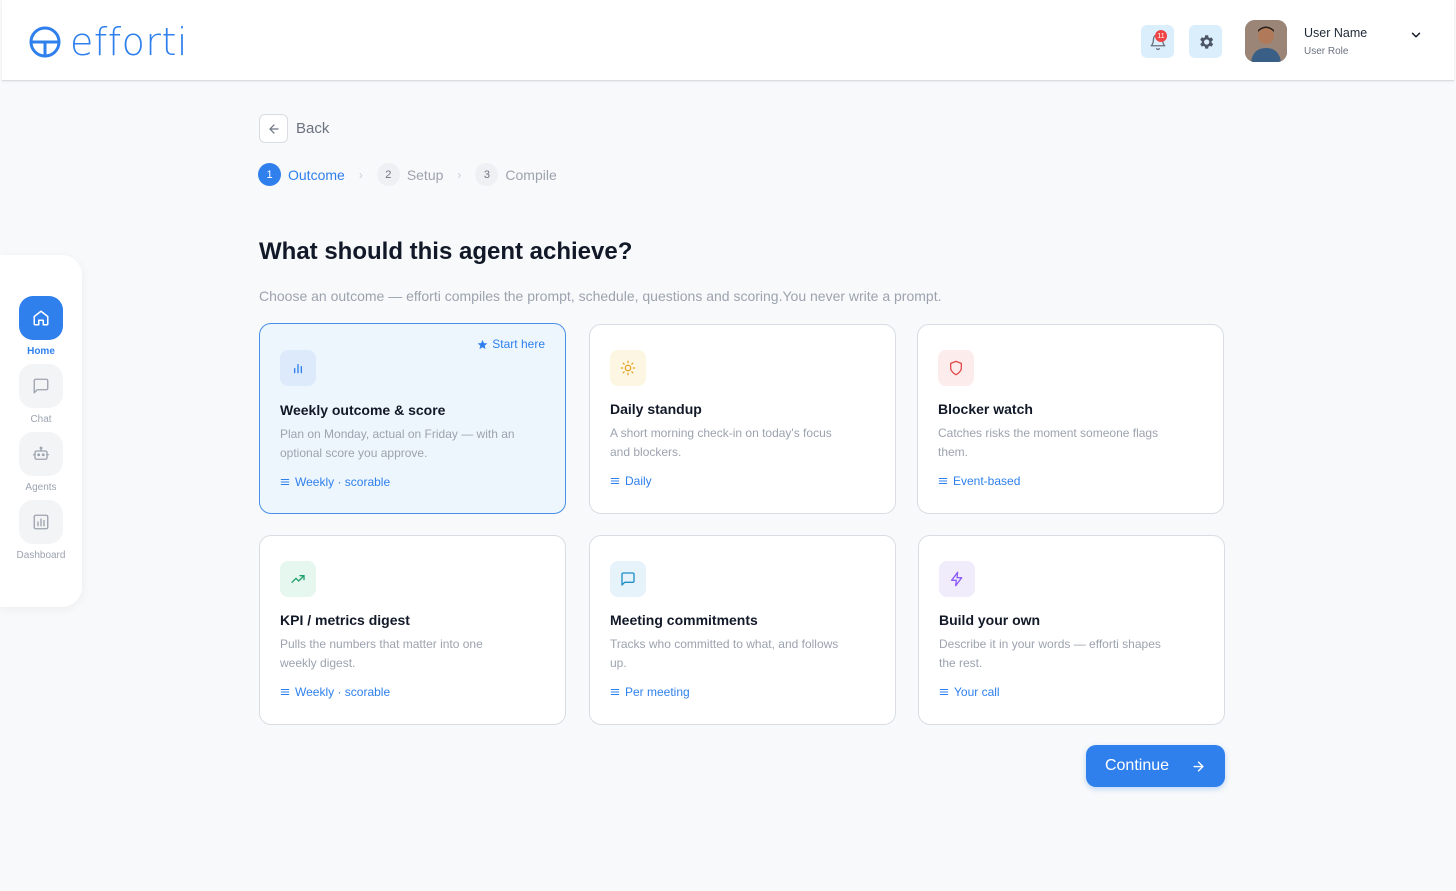 This screenshot has height=891, width=1456. I want to click on notification-badge: 11, so click(1161, 36).